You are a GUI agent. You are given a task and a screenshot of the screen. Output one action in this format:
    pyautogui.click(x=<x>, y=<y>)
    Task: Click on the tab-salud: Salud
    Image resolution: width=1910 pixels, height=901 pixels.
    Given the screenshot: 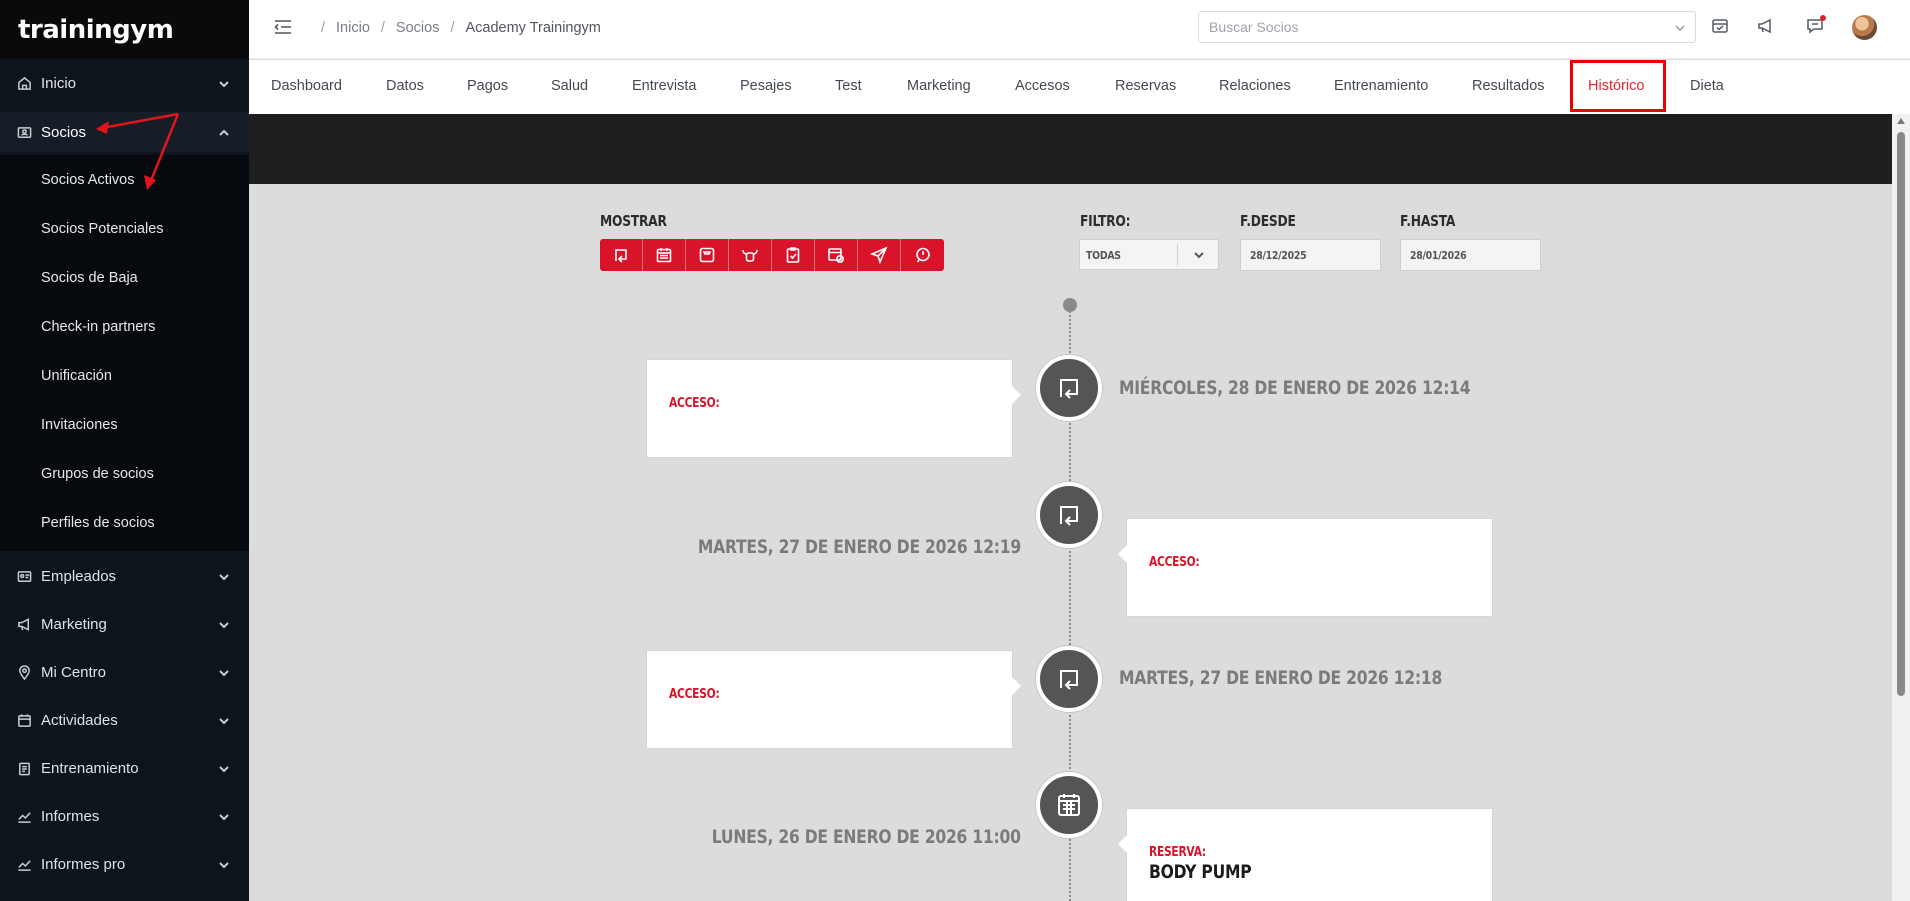 What is the action you would take?
    pyautogui.click(x=569, y=86)
    